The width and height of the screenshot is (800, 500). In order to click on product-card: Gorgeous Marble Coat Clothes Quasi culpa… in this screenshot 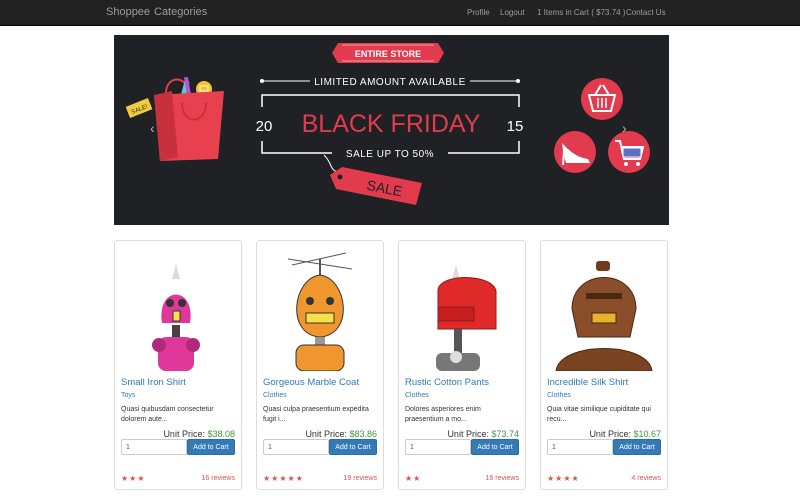, I will do `click(320, 365)`.